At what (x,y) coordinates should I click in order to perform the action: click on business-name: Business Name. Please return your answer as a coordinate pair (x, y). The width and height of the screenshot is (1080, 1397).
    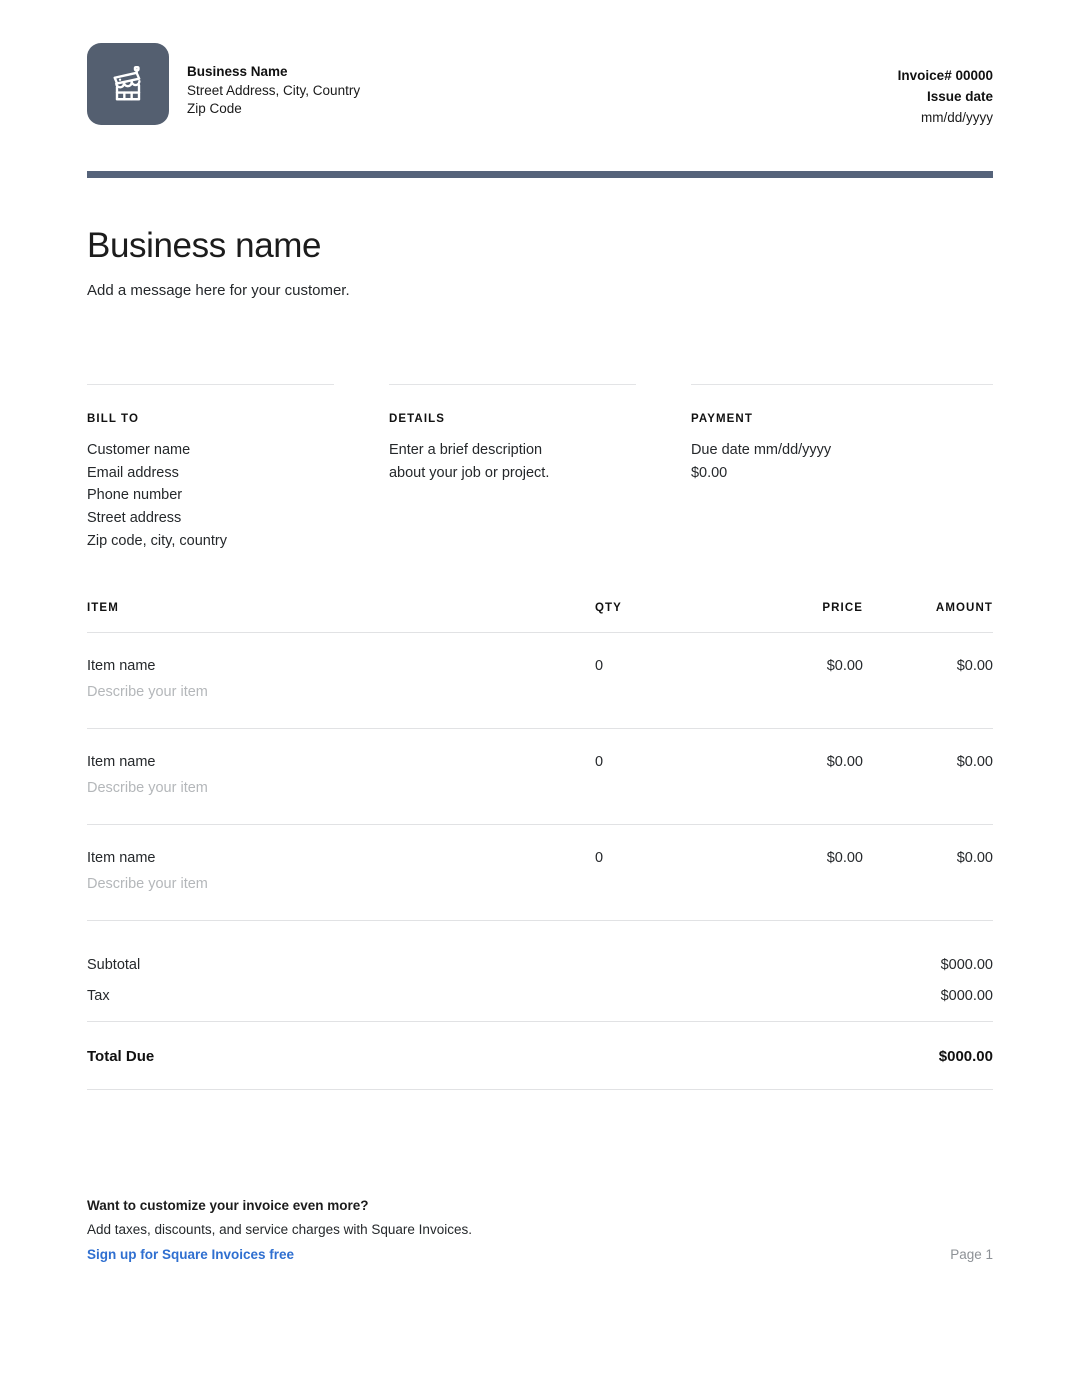
    Looking at the image, I should click on (237, 71).